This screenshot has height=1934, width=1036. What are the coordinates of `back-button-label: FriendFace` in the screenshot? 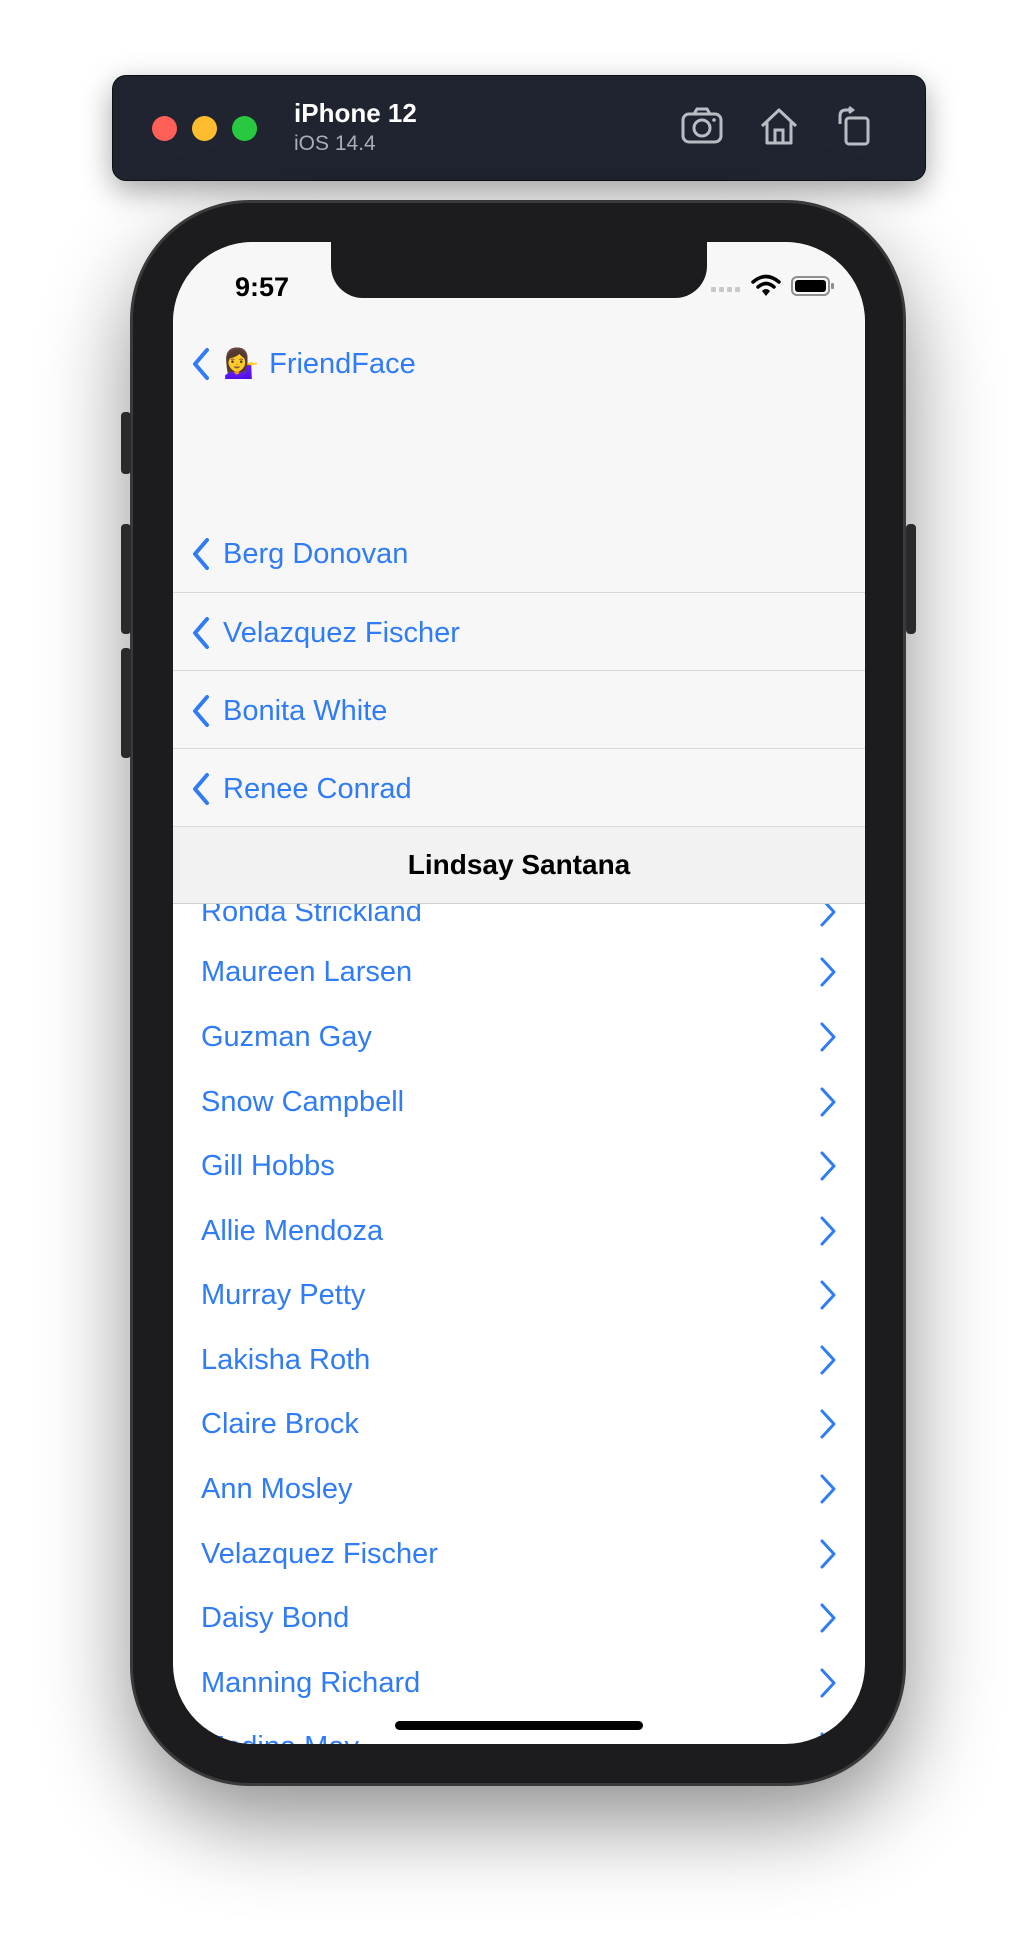 It's located at (342, 363).